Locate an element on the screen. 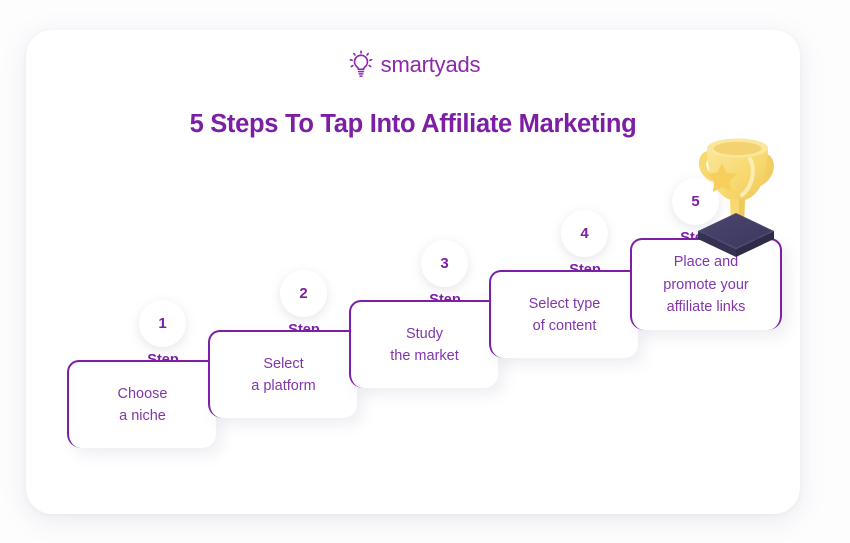  step-card-4: Select type of content is located at coordinates (563, 314).